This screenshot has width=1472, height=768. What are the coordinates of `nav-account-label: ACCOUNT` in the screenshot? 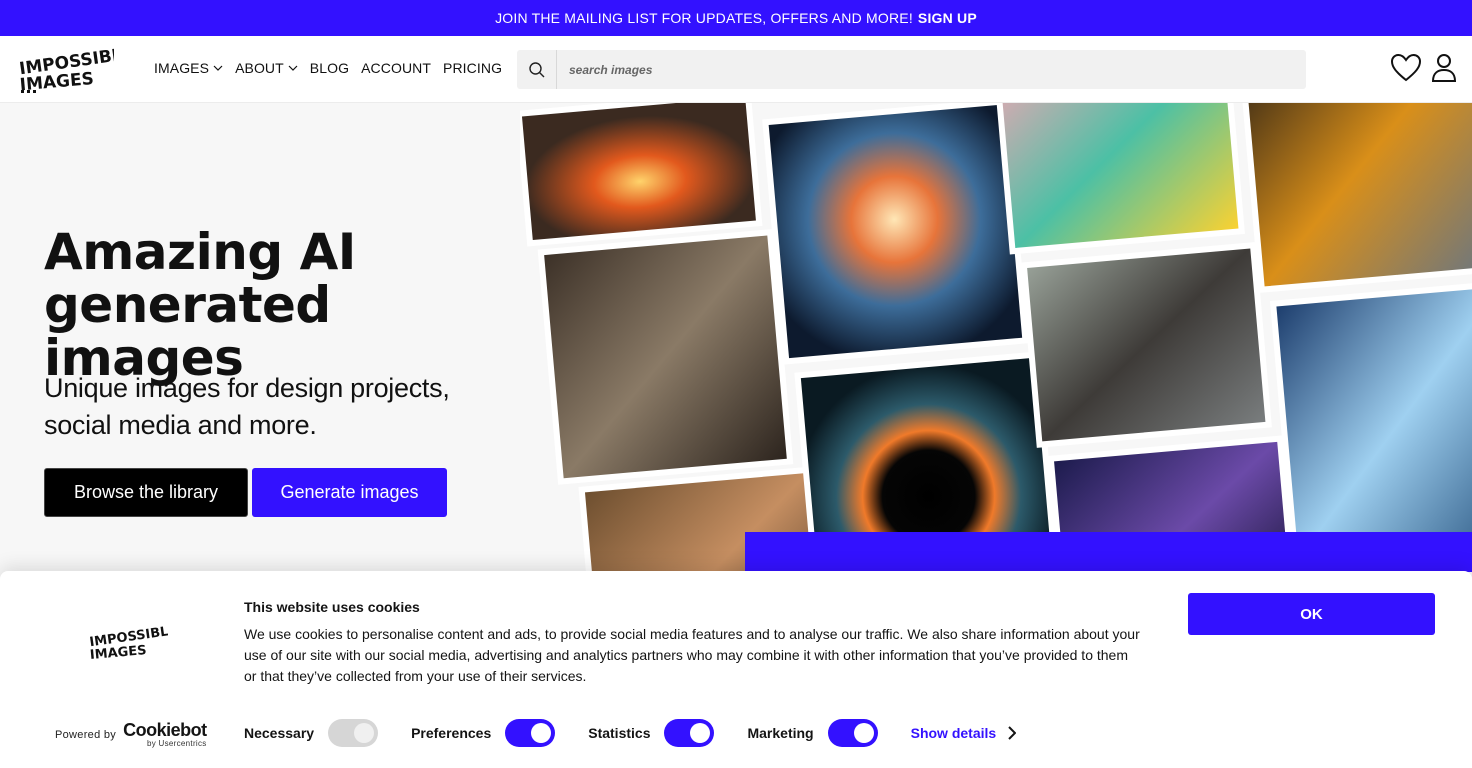 It's located at (396, 68).